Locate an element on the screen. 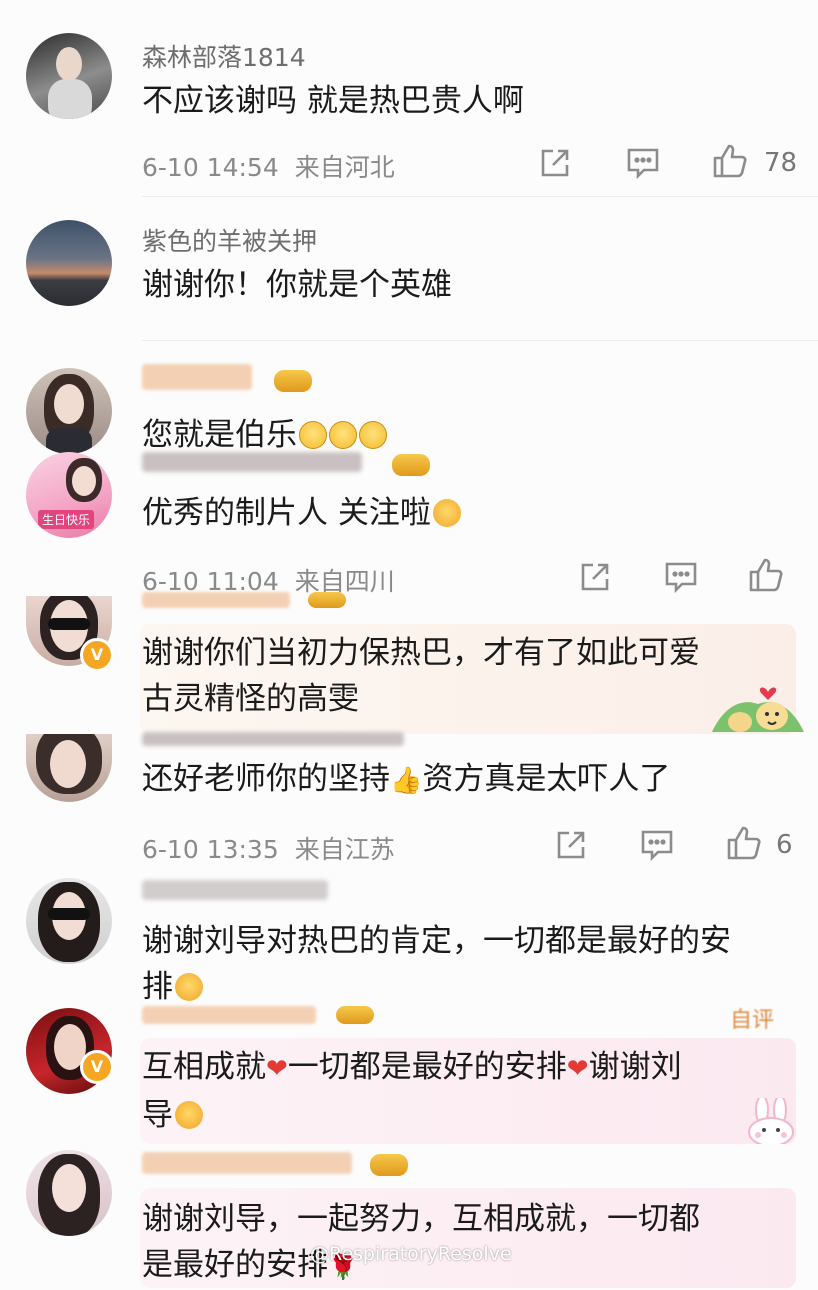  comment-location: 来自江苏 is located at coordinates (344, 849).